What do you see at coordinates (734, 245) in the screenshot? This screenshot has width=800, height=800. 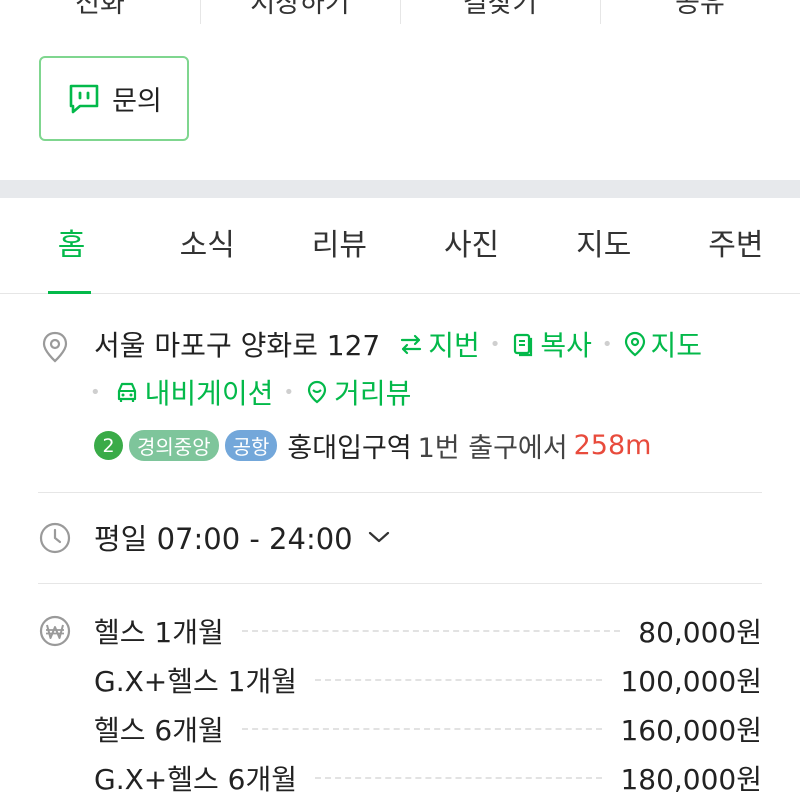 I see `tab-nearby: 주변` at bounding box center [734, 245].